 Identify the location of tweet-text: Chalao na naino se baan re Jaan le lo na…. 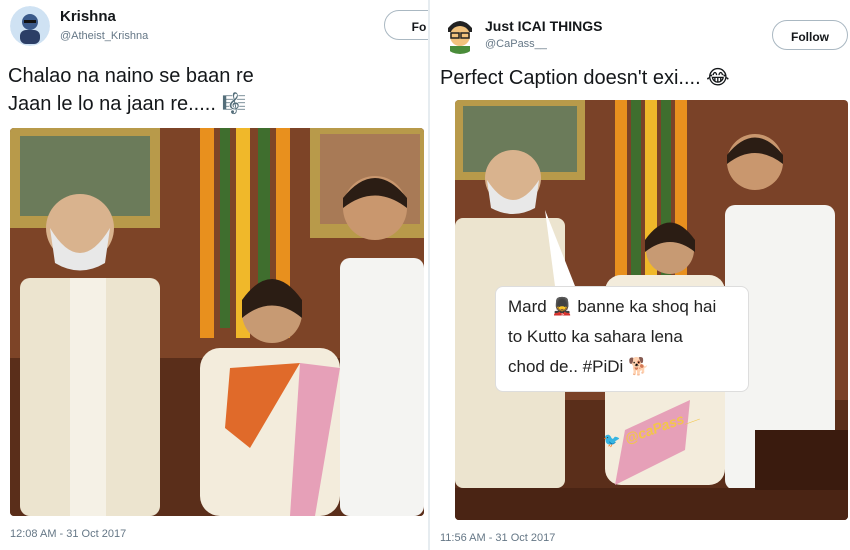
(213, 90).